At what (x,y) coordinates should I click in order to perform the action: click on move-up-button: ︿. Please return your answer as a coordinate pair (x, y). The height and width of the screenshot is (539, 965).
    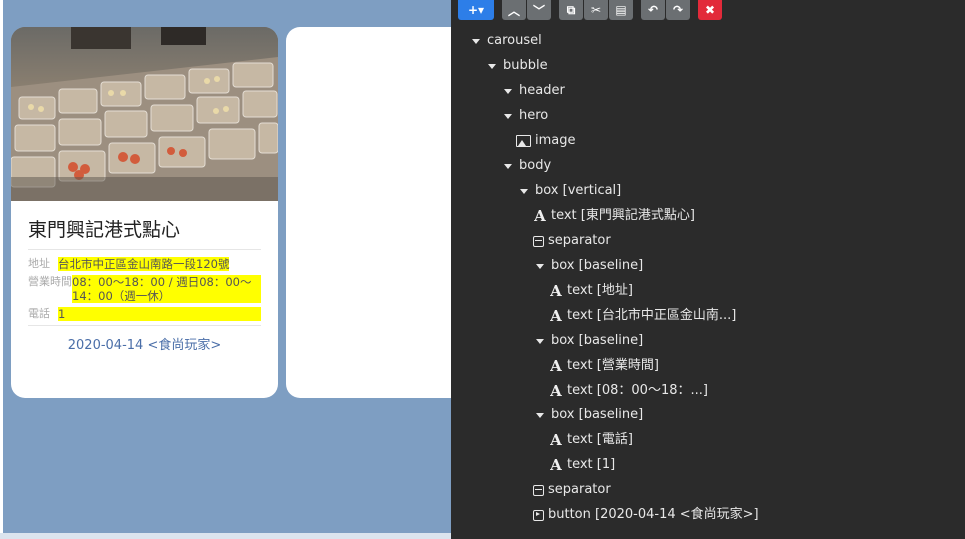
    Looking at the image, I should click on (514, 10).